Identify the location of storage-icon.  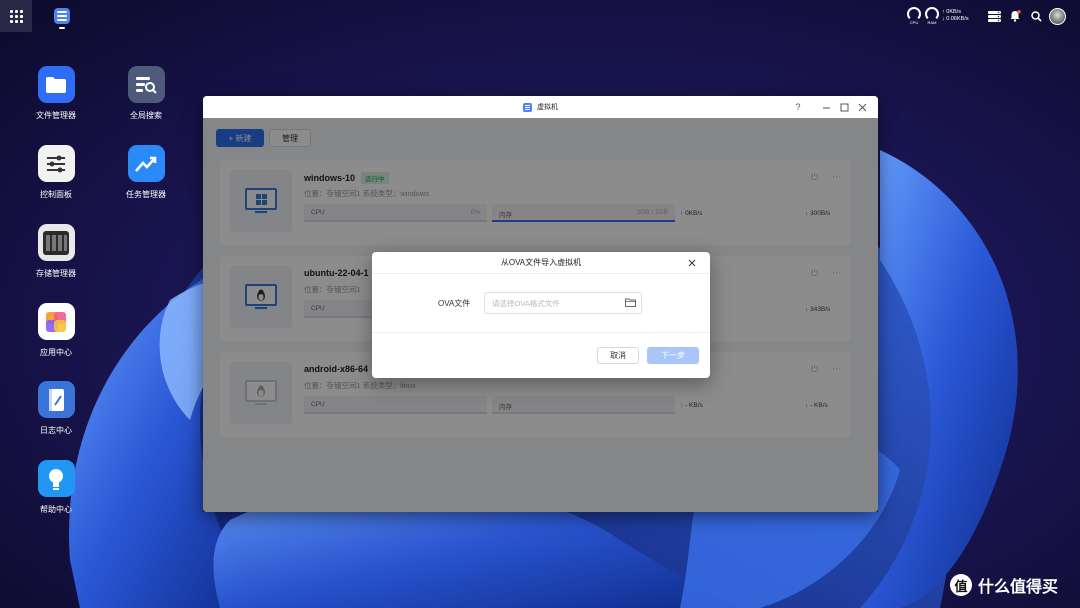
(56, 242).